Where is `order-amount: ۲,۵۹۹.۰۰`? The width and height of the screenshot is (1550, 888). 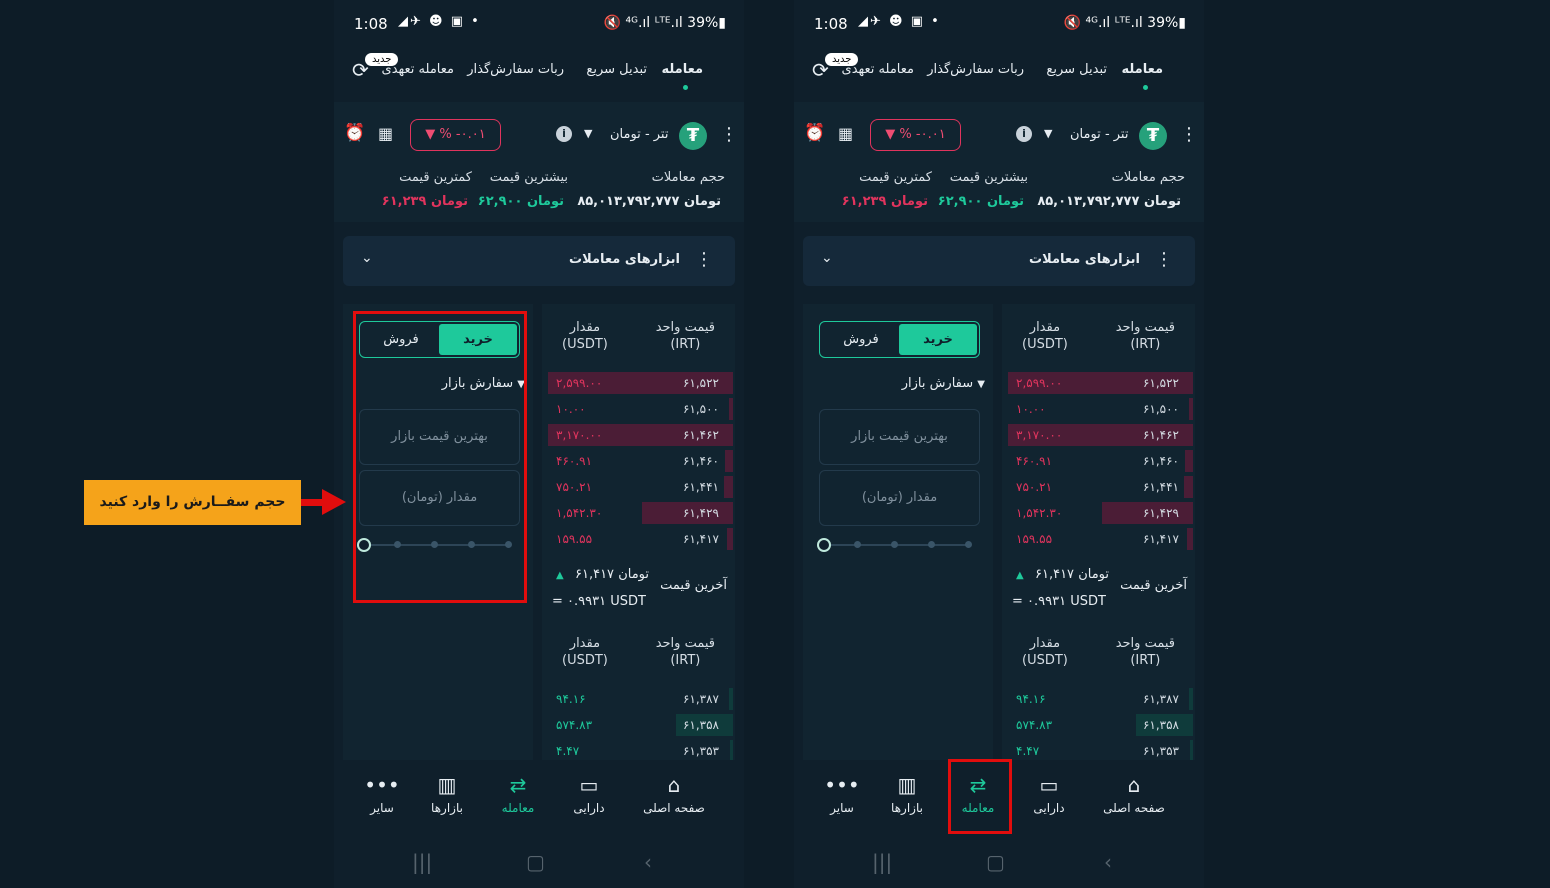
order-amount: ۲,۵۹۹.۰۰ is located at coordinates (579, 383).